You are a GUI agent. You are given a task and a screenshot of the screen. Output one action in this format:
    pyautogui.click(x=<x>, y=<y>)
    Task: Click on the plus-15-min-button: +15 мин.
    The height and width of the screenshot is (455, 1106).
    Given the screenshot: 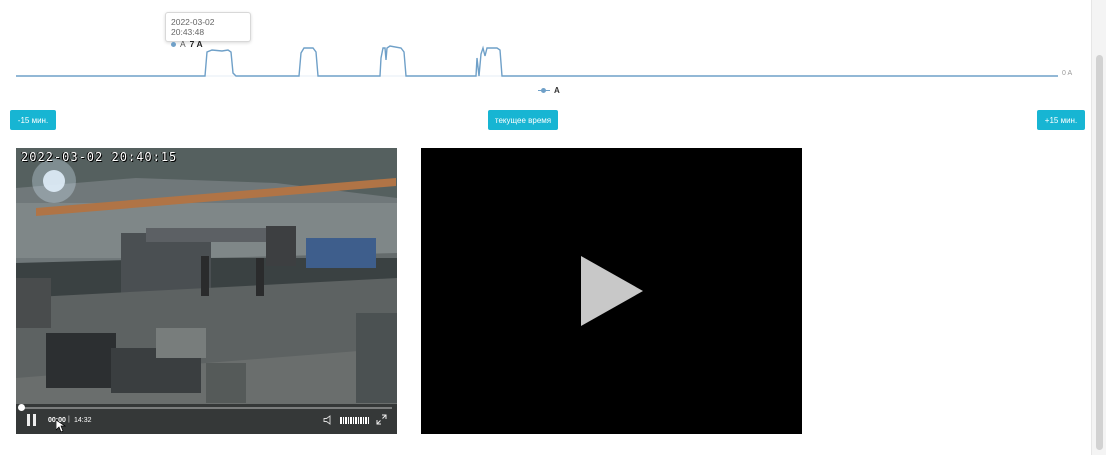 What is the action you would take?
    pyautogui.click(x=1061, y=120)
    